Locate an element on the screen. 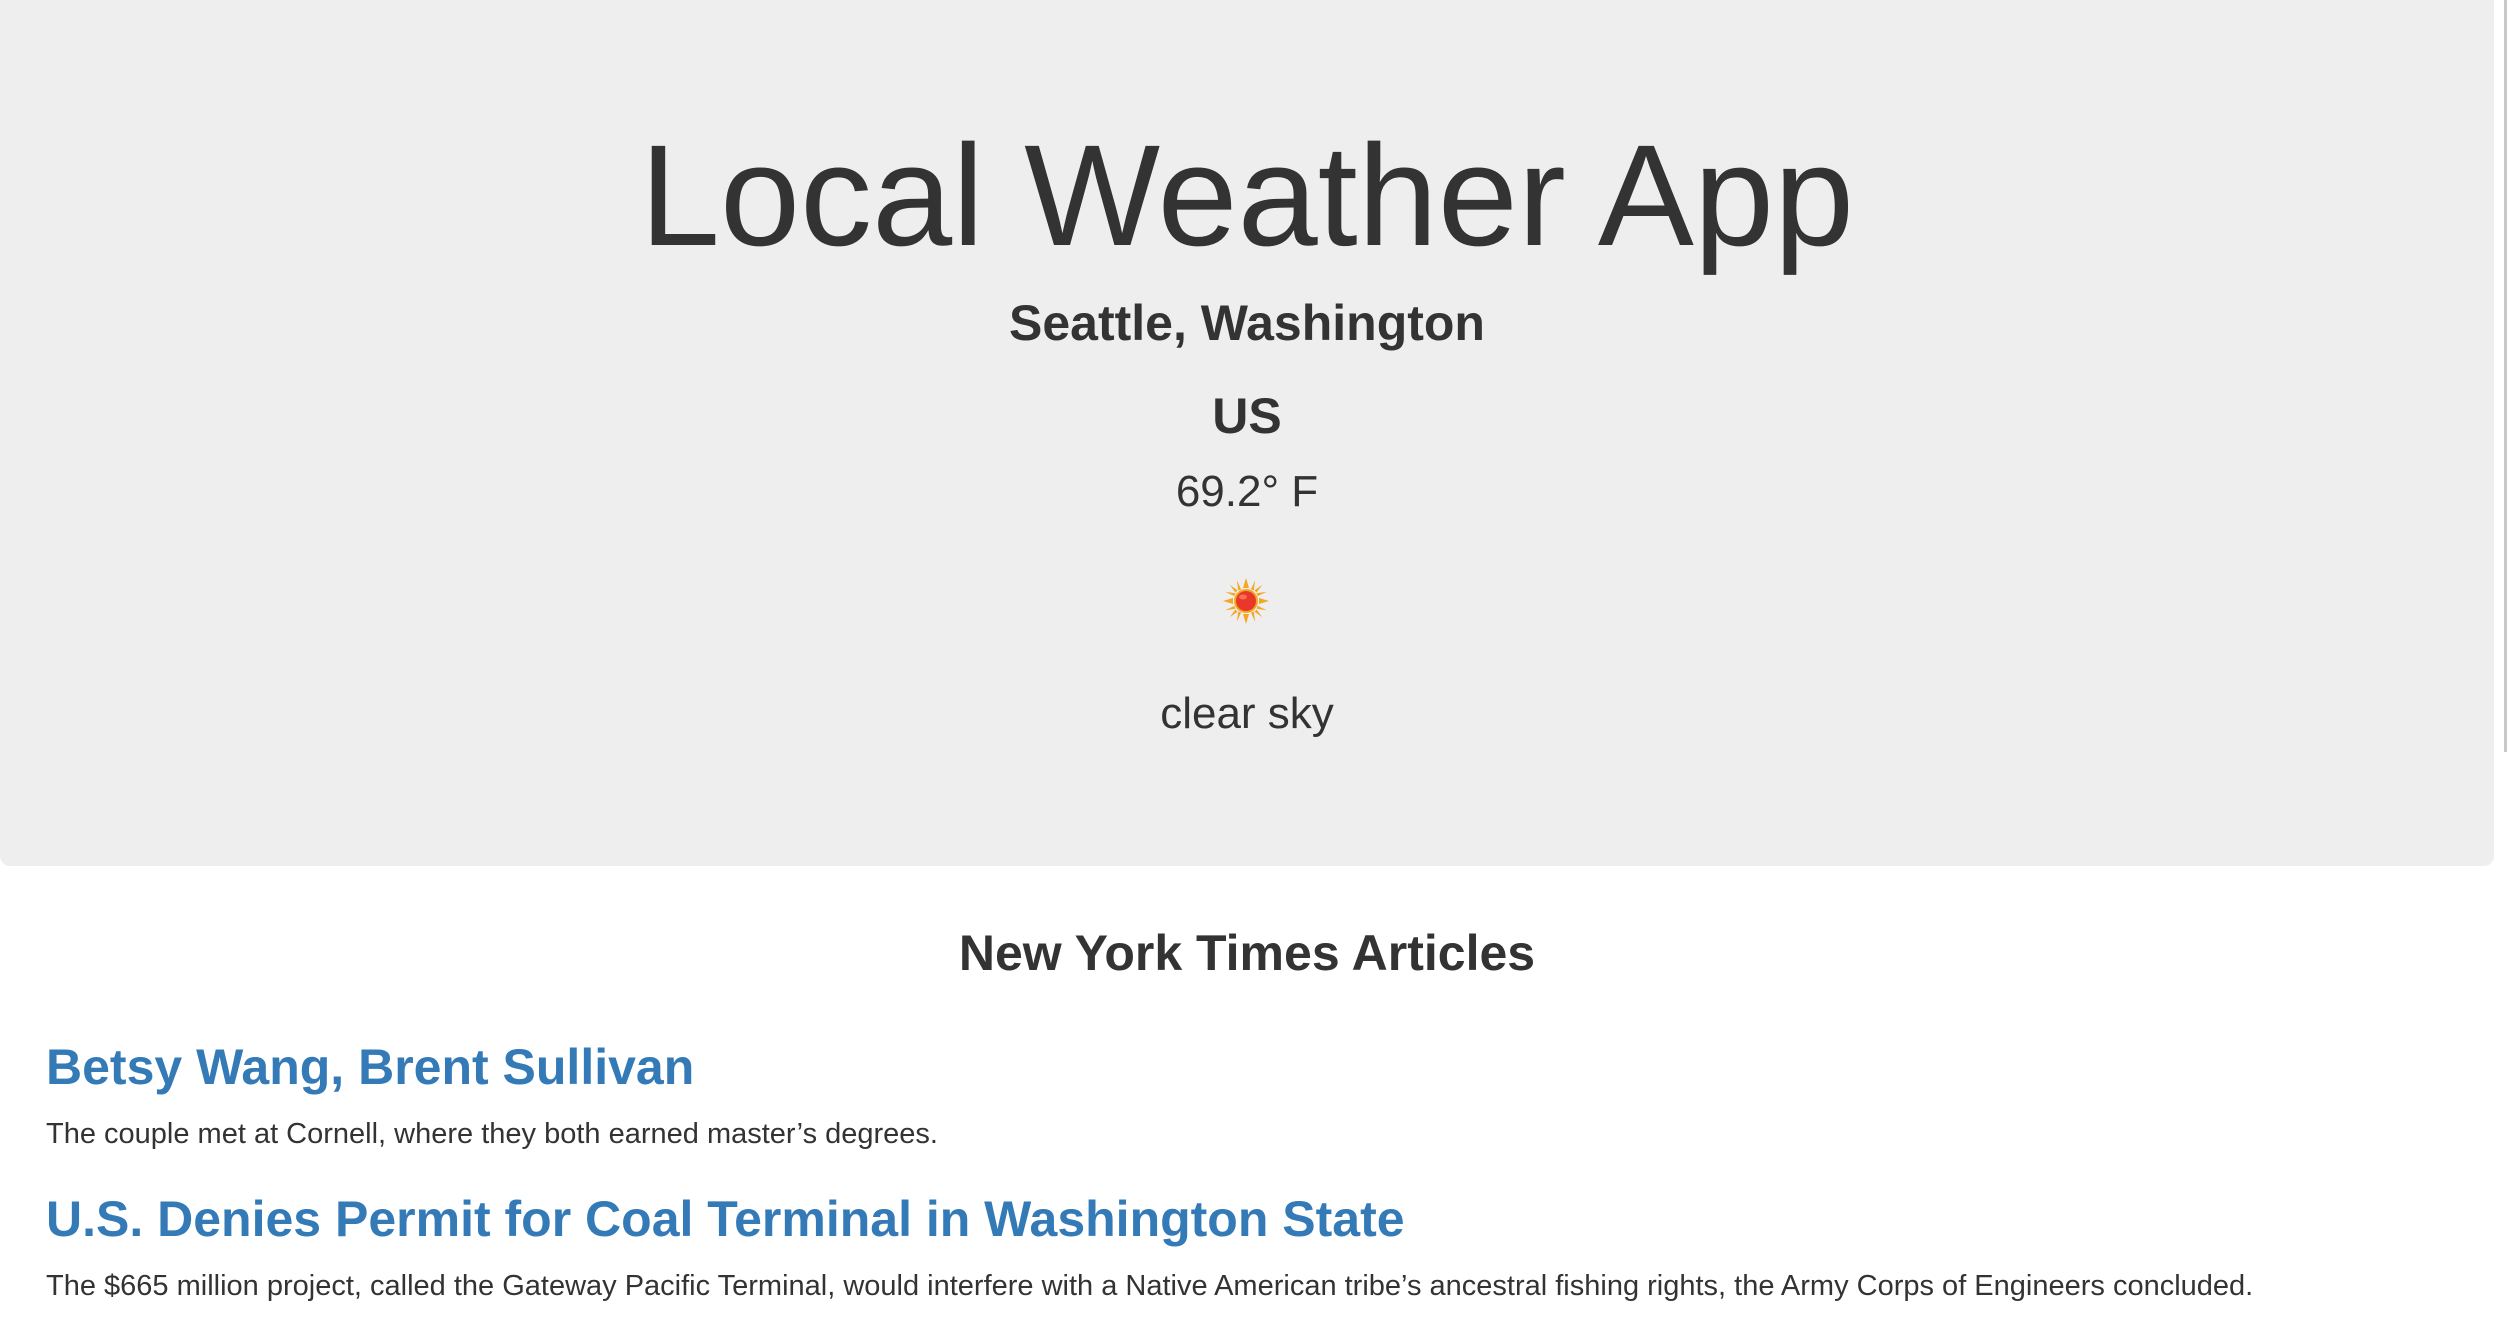 The image size is (2510, 1342). weather-condition: clear sky is located at coordinates (1247, 713).